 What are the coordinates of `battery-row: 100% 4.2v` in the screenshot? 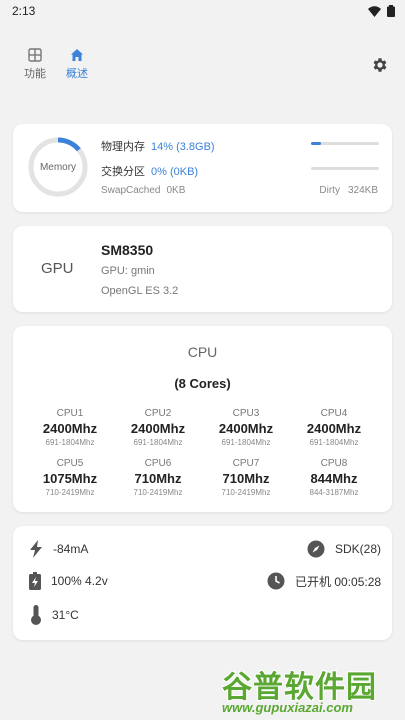 It's located at (68, 581).